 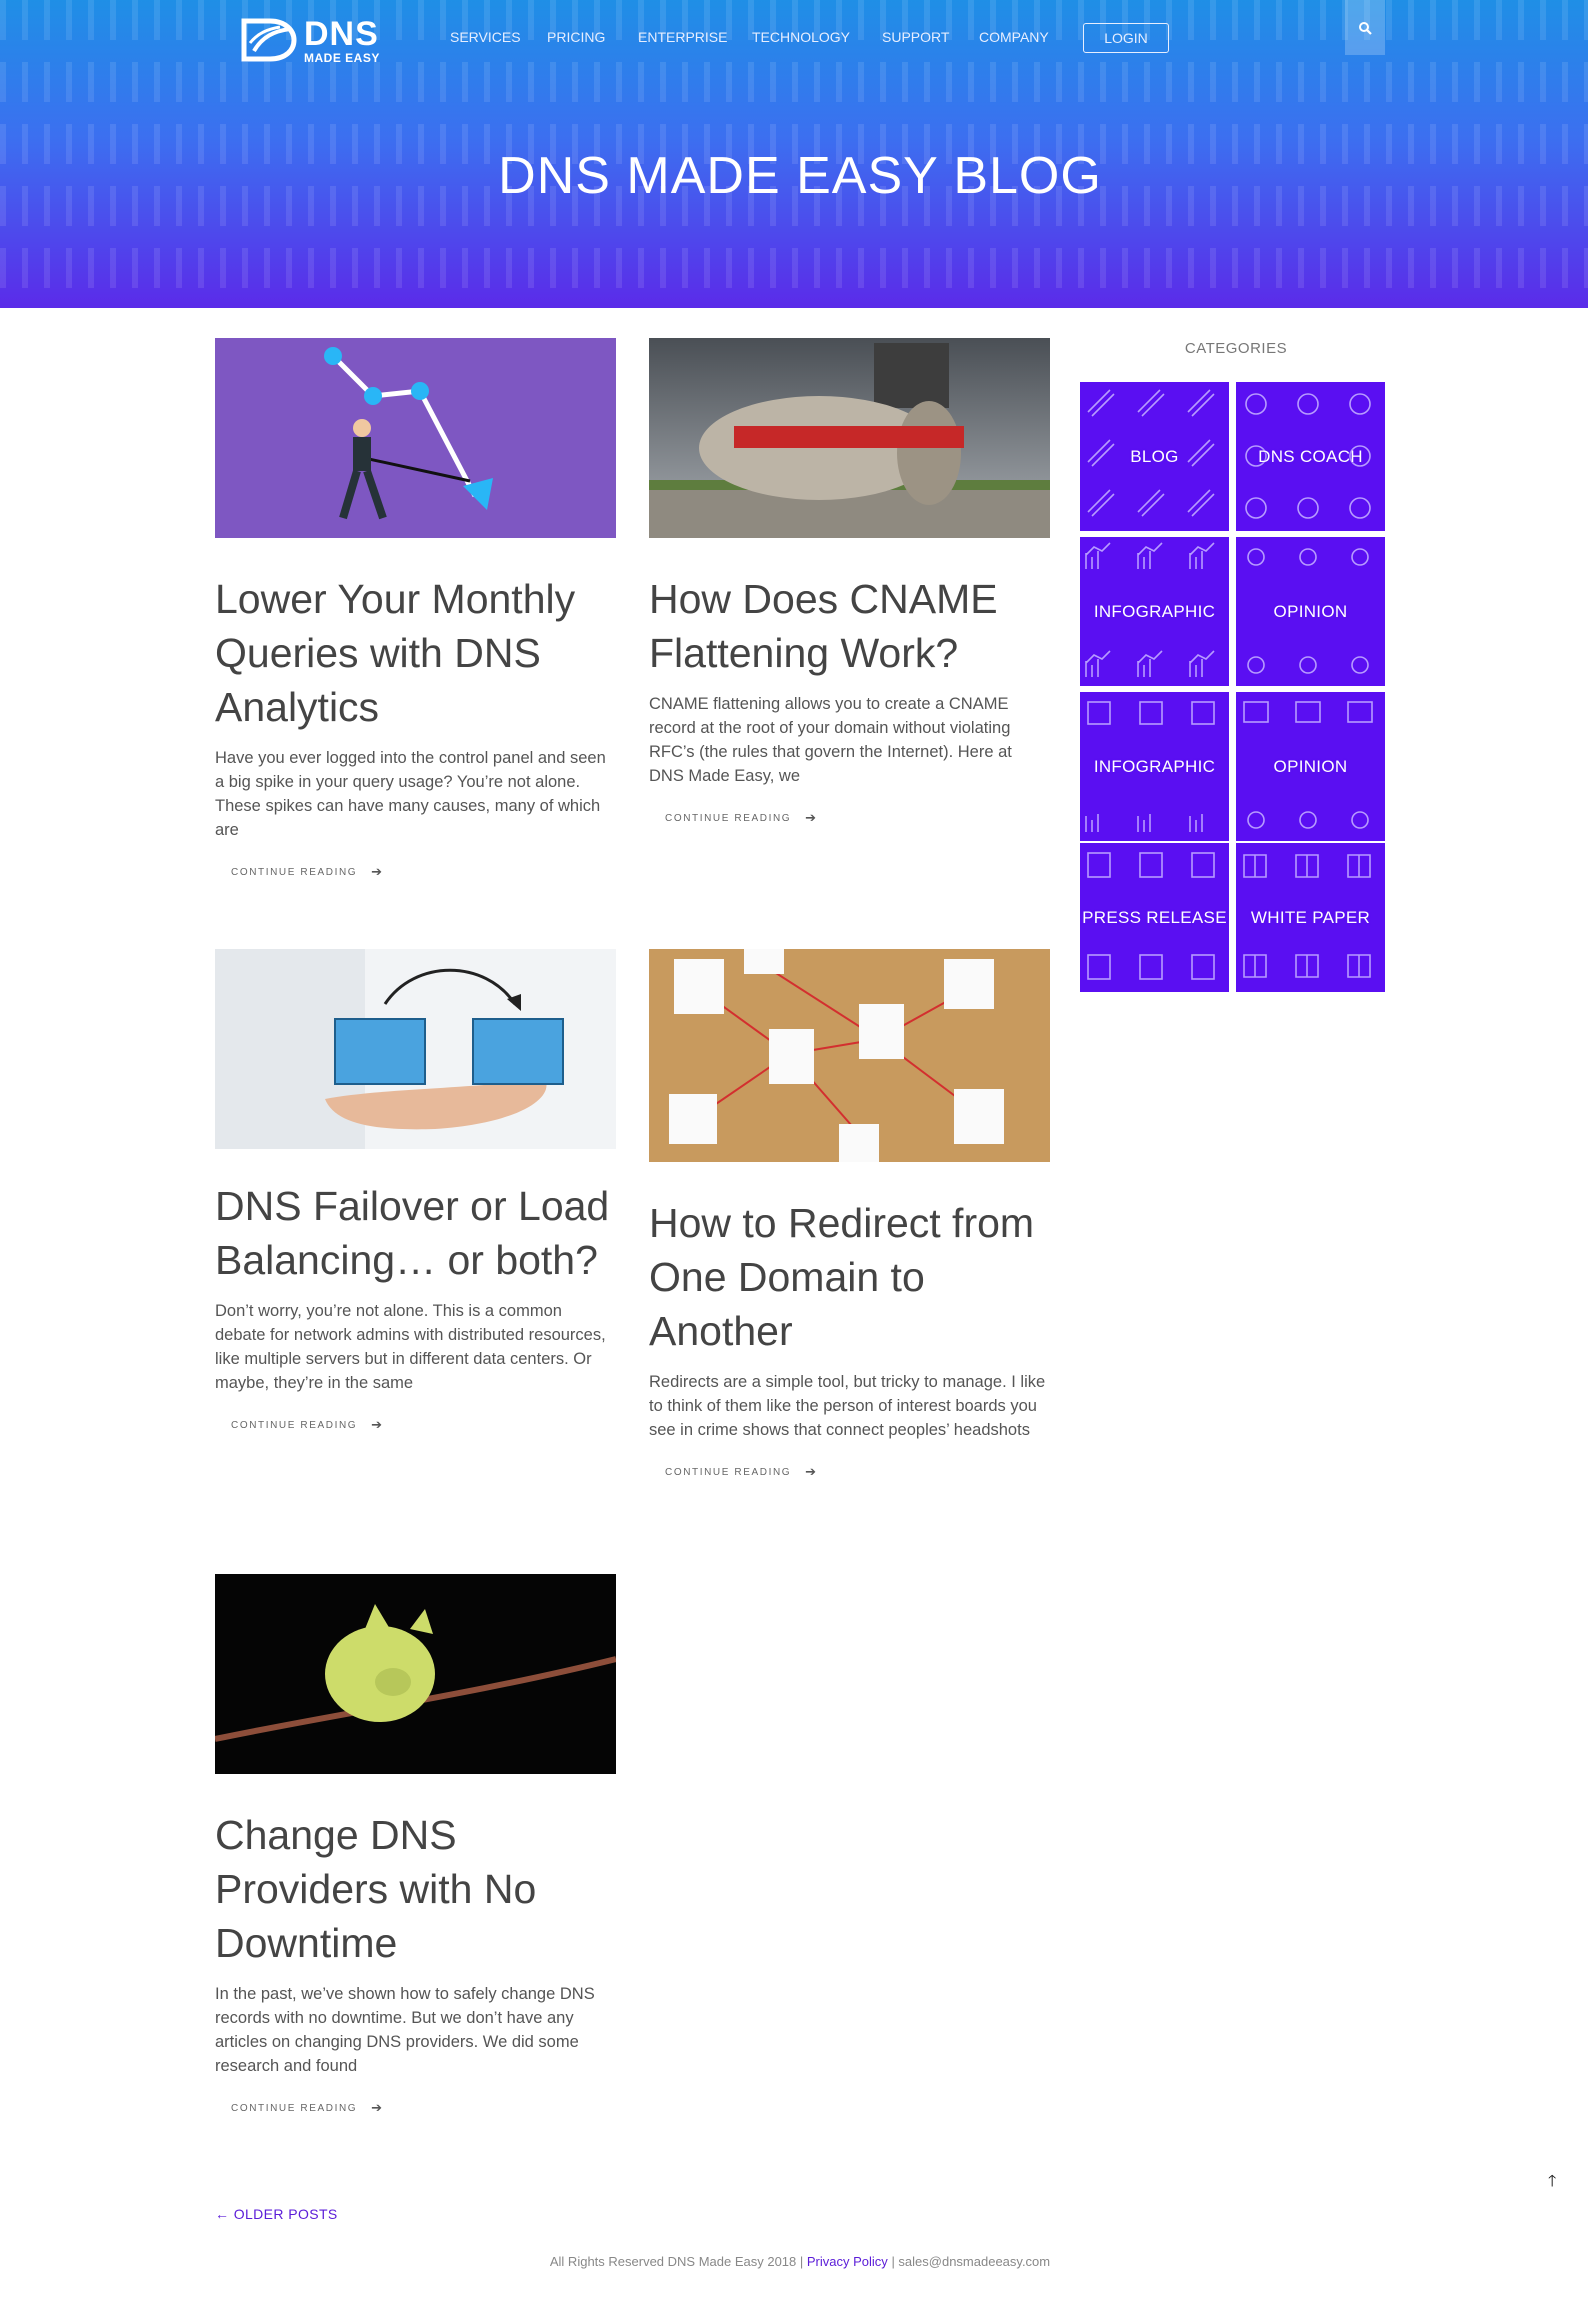 I want to click on category-press-release: PRESS RELEASE, so click(x=1154, y=917).